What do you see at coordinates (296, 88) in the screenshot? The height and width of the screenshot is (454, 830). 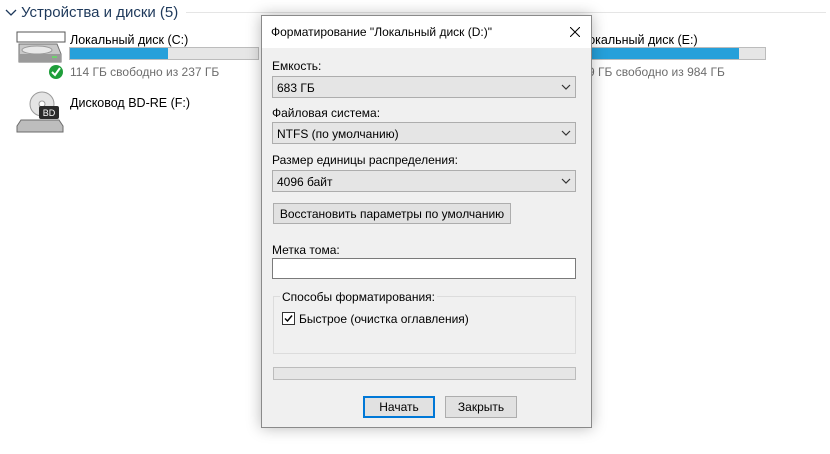 I see `capacity-value: 683 ГБ` at bounding box center [296, 88].